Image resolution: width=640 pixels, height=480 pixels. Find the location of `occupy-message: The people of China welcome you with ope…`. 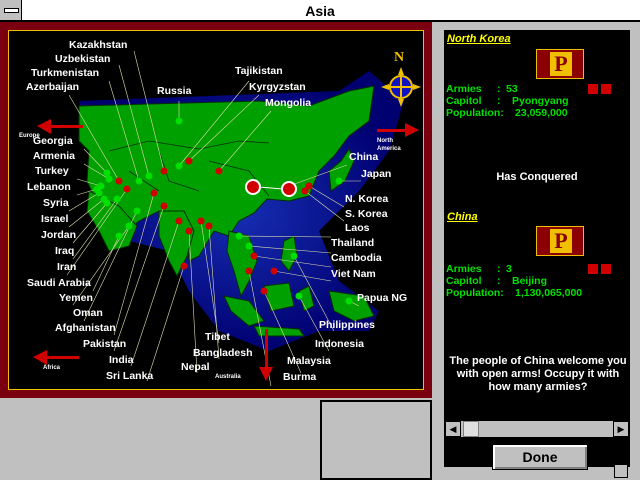

occupy-message: The people of China welcome you with ope… is located at coordinates (538, 374).